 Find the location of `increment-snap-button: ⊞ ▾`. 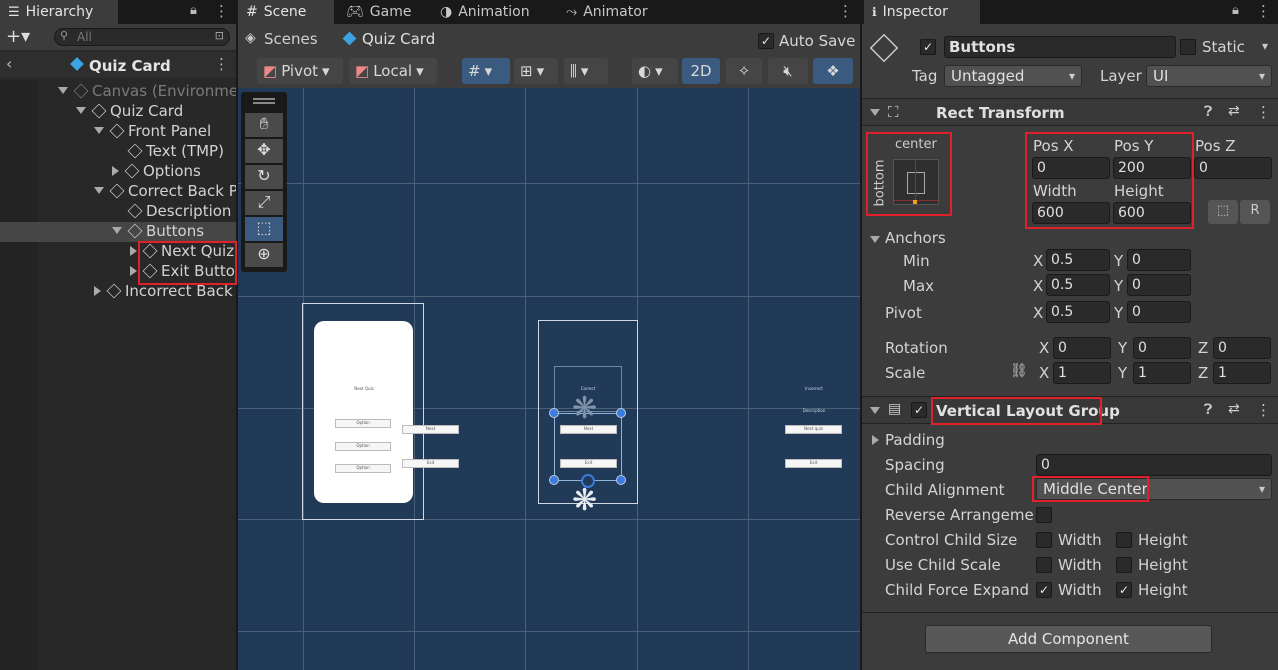

increment-snap-button: ⊞ ▾ is located at coordinates (536, 71).